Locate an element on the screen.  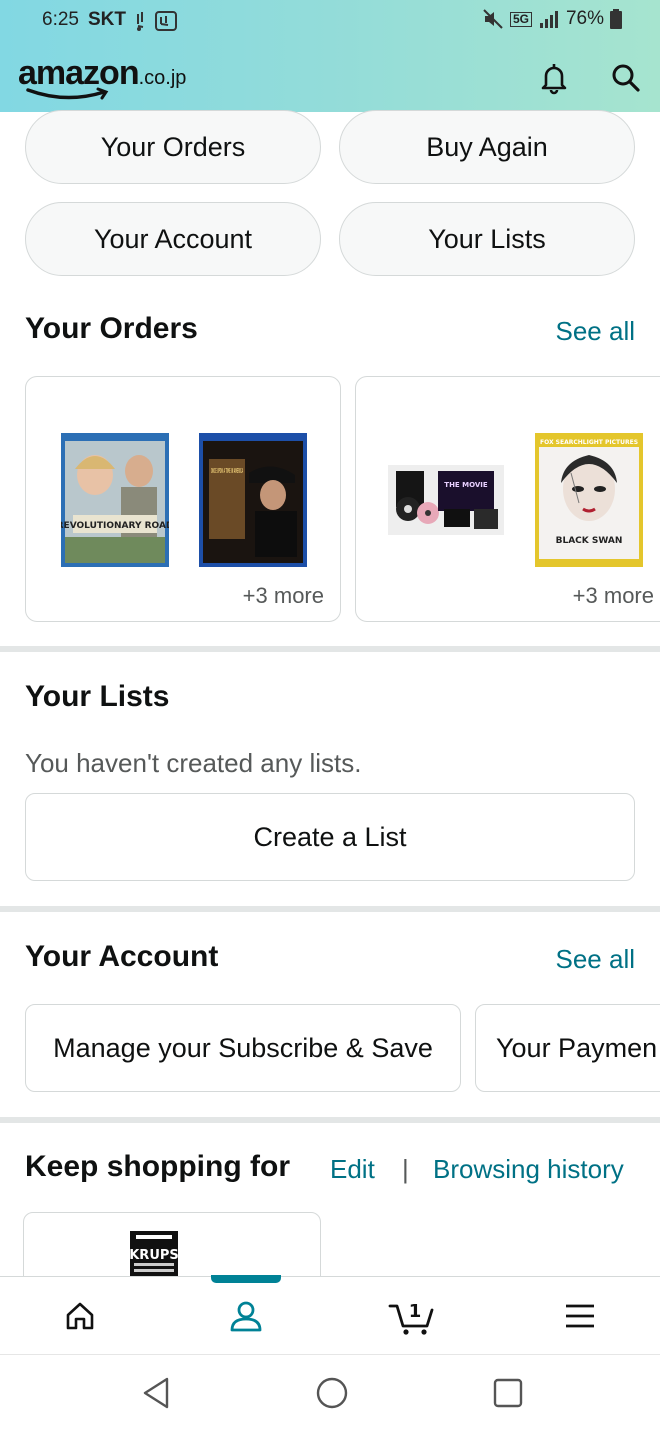
recents-icon is located at coordinates (508, 1393).